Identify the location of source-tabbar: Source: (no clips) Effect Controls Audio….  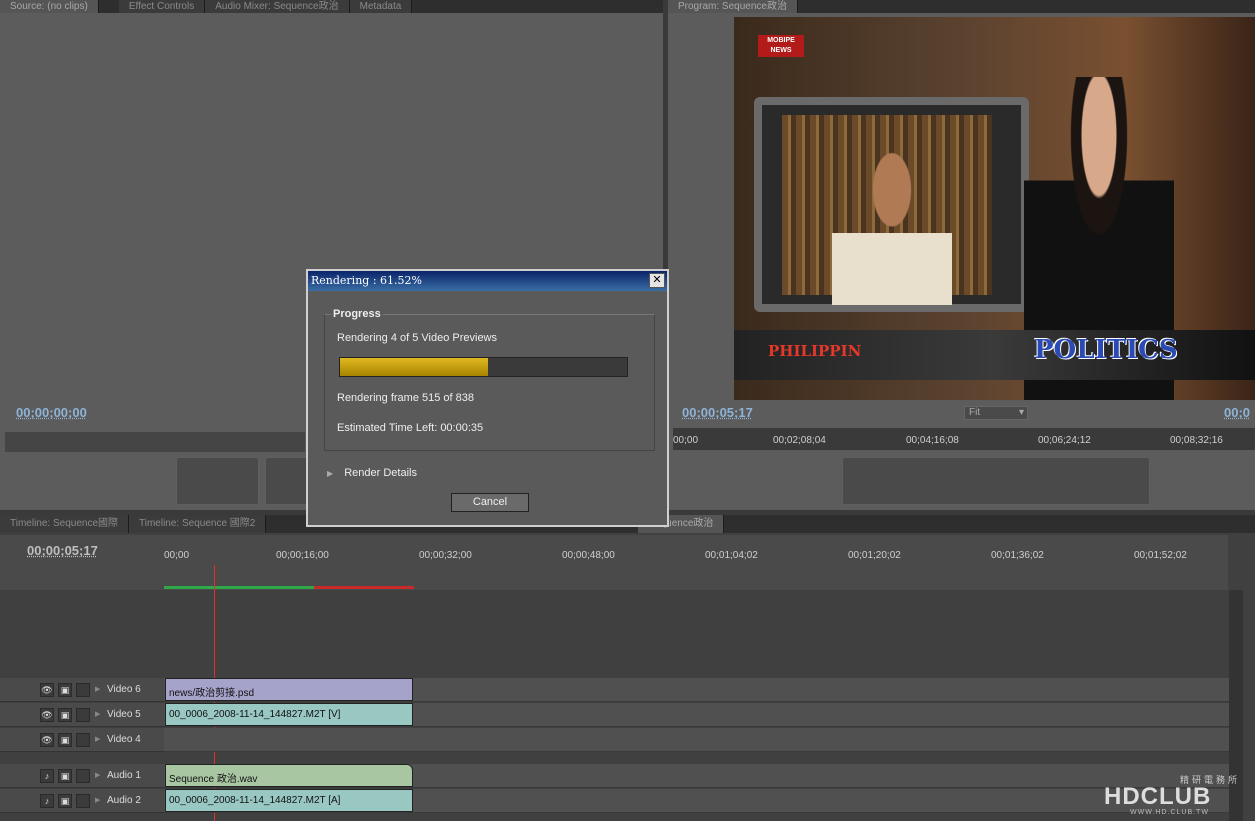
(331, 6).